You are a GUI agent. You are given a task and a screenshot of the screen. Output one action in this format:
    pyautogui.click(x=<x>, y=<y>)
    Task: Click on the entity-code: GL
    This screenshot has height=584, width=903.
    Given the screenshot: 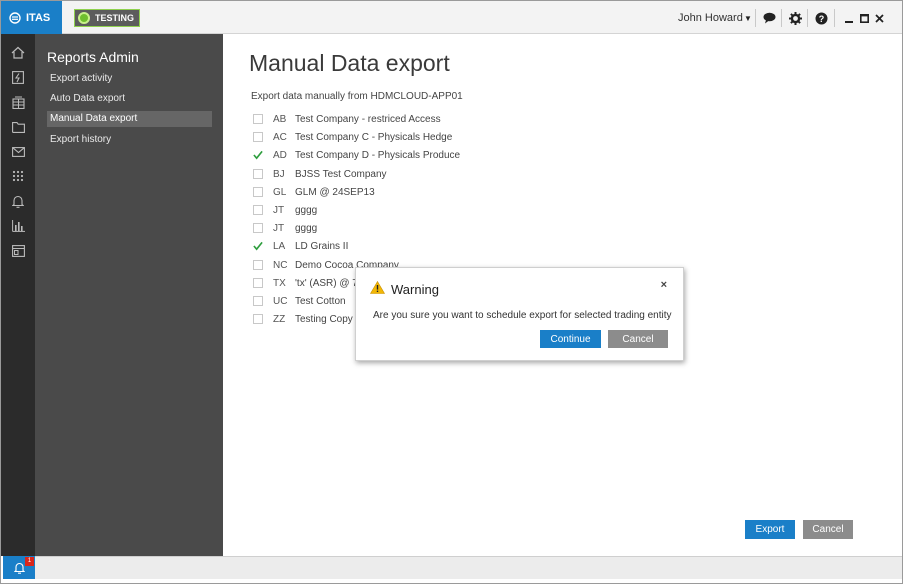 What is the action you would take?
    pyautogui.click(x=280, y=192)
    